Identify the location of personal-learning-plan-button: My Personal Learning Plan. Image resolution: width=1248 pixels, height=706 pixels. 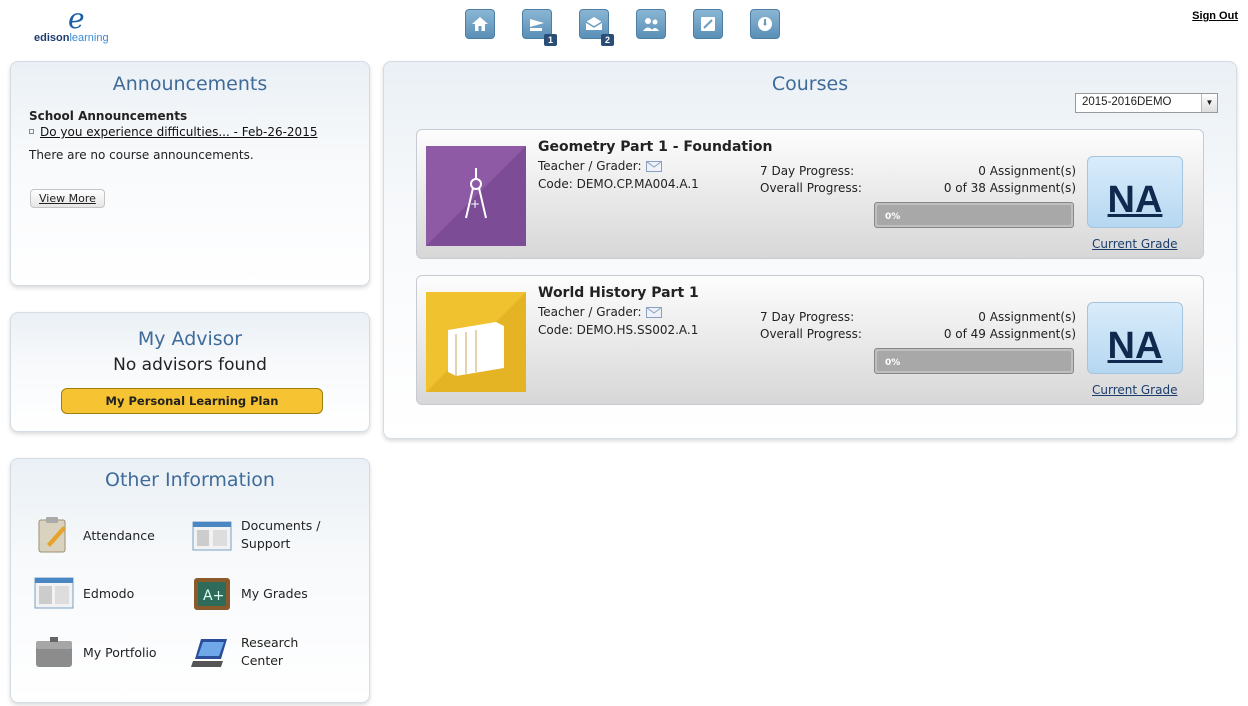
(192, 401).